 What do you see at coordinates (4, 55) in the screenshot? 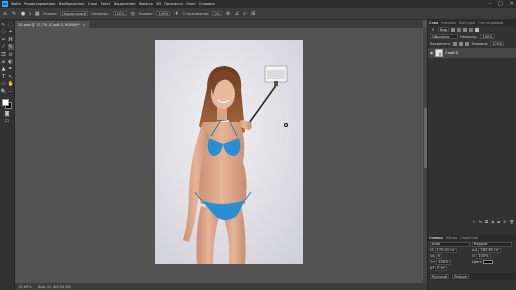
I see `stamp-tool-icon: ⎄` at bounding box center [4, 55].